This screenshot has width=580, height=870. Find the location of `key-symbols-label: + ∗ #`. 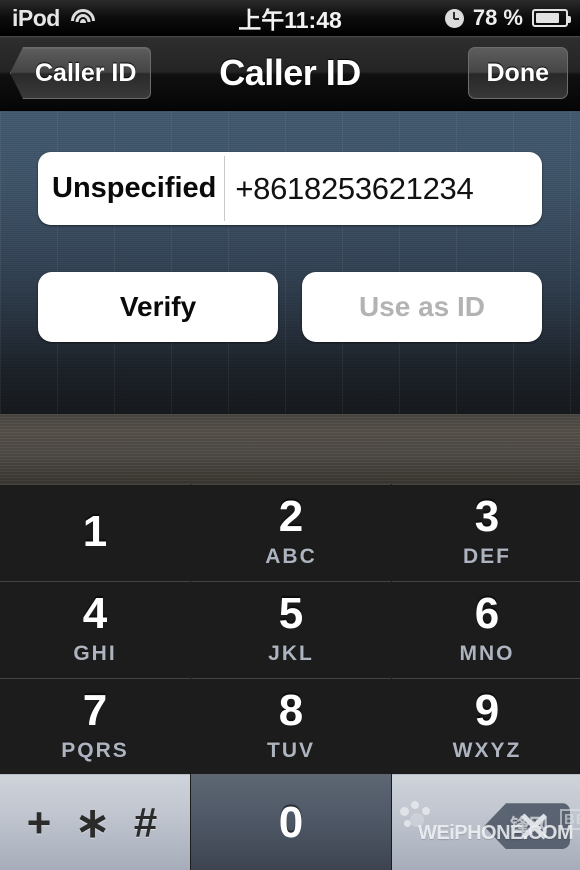

key-symbols-label: + ∗ # is located at coordinates (95, 823).